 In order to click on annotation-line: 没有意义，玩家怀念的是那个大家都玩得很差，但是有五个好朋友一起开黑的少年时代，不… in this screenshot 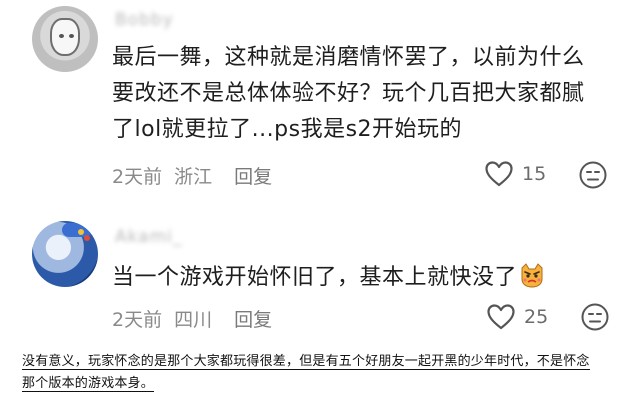, I will do `click(306, 362)`.